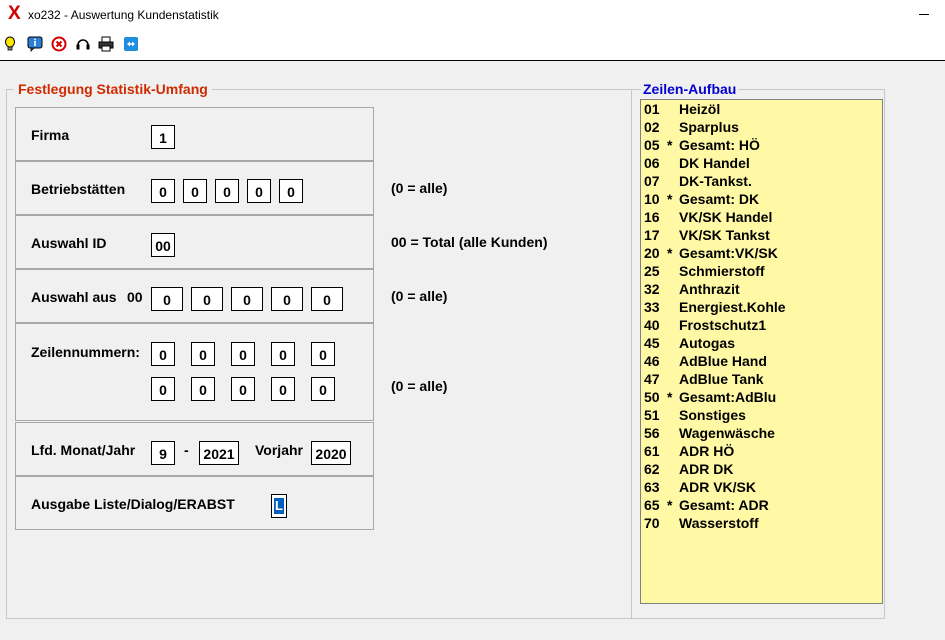 The height and width of the screenshot is (640, 945). I want to click on info-icon, so click(35, 44).